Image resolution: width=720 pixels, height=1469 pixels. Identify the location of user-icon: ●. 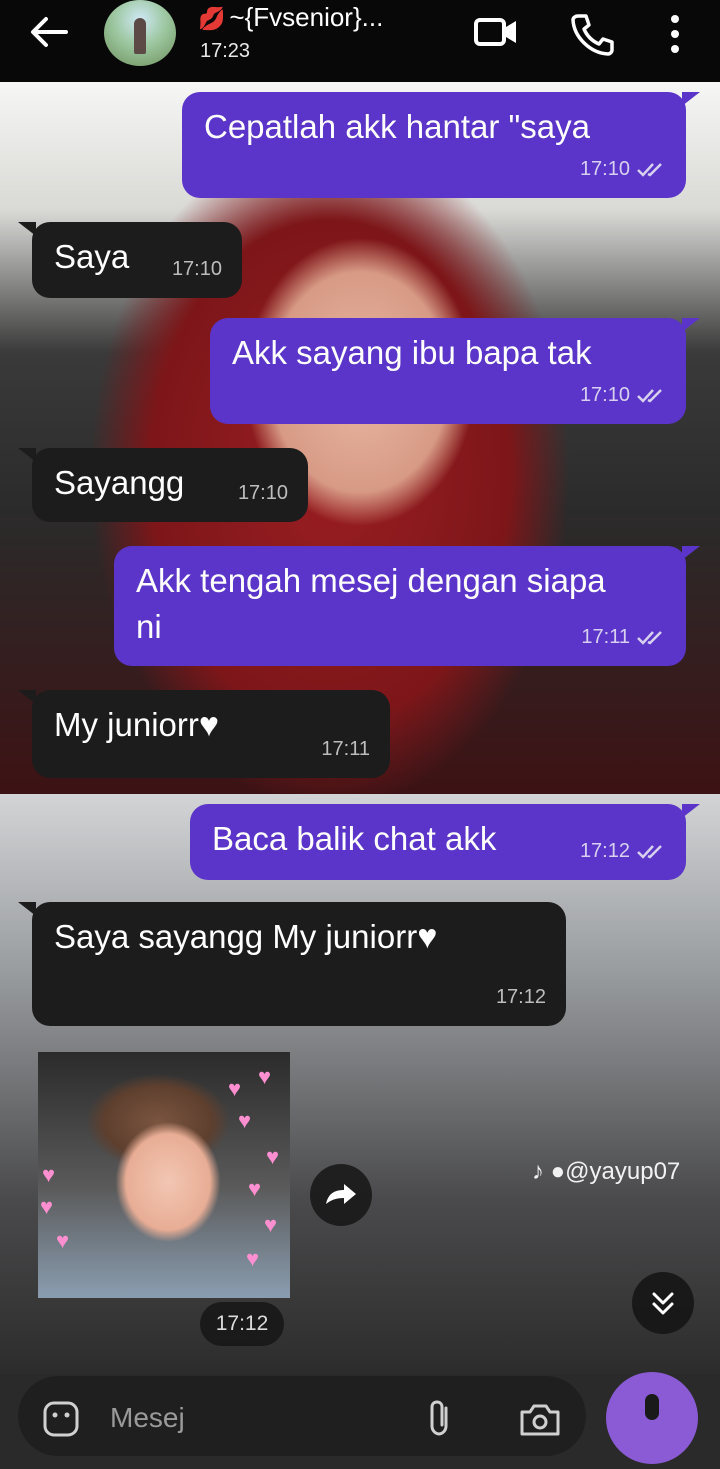
(558, 1171).